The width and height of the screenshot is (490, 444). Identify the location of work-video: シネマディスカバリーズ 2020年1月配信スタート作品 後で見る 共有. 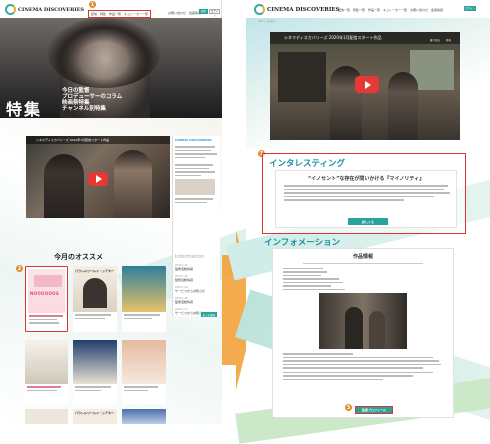
(365, 86).